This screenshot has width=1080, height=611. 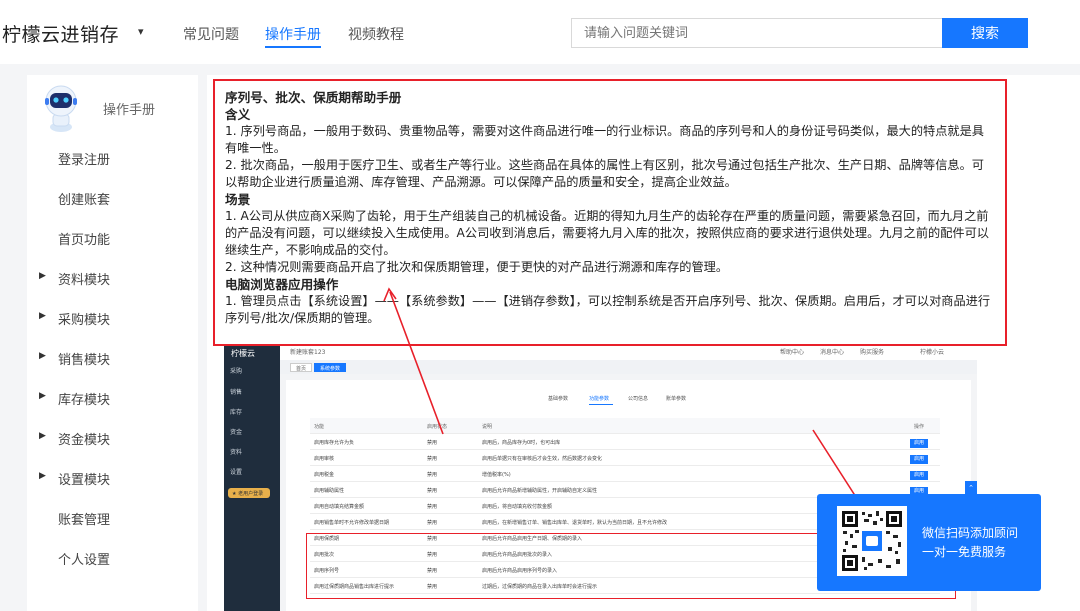 What do you see at coordinates (84, 440) in the screenshot?
I see `sidebar-item-label: 资金模块` at bounding box center [84, 440].